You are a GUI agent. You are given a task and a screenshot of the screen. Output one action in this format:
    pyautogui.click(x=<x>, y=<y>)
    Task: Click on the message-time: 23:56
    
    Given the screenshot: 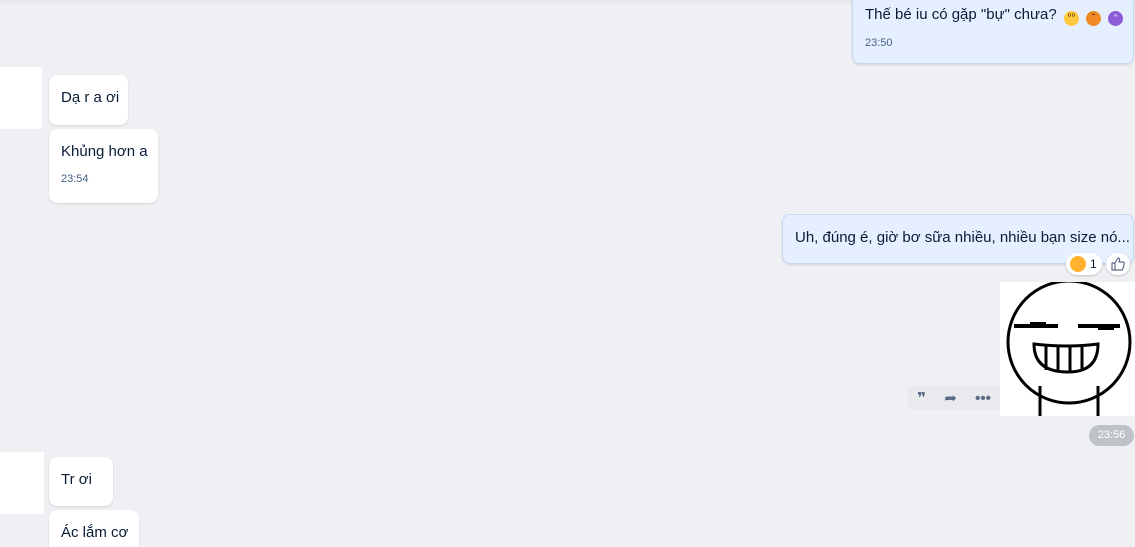 What is the action you would take?
    pyautogui.click(x=1111, y=435)
    